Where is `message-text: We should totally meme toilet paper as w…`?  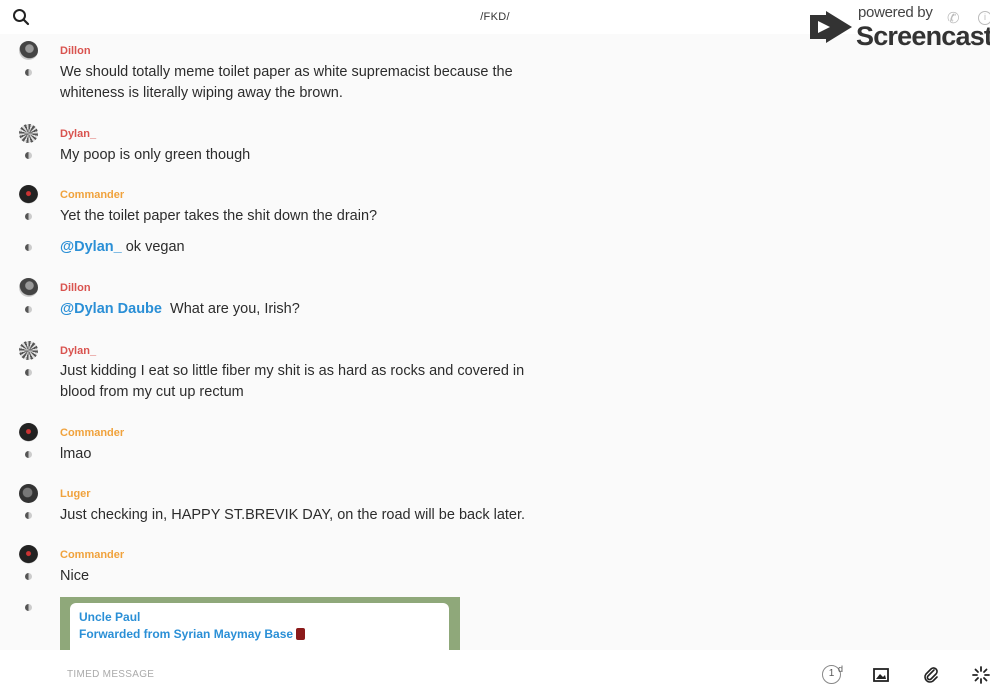
message-text: We should totally meme toilet paper as w… is located at coordinates (286, 82).